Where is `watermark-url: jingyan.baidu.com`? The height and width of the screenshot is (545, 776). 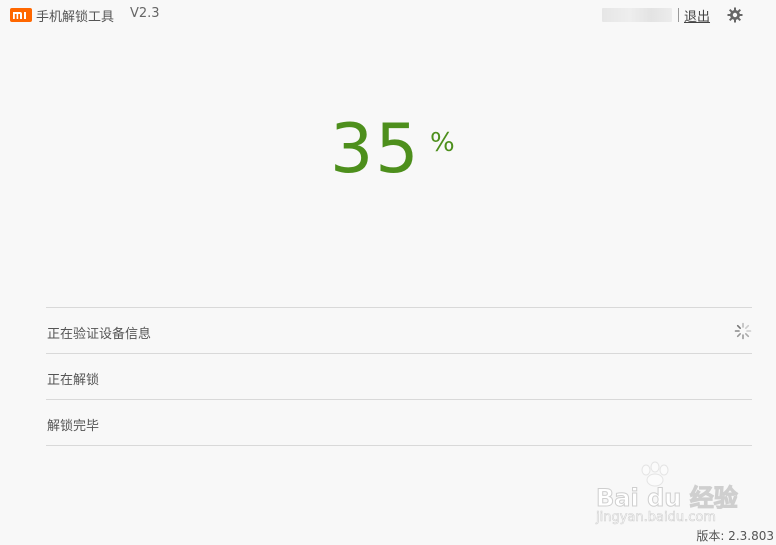
watermark-url: jingyan.baidu.com is located at coordinates (656, 518).